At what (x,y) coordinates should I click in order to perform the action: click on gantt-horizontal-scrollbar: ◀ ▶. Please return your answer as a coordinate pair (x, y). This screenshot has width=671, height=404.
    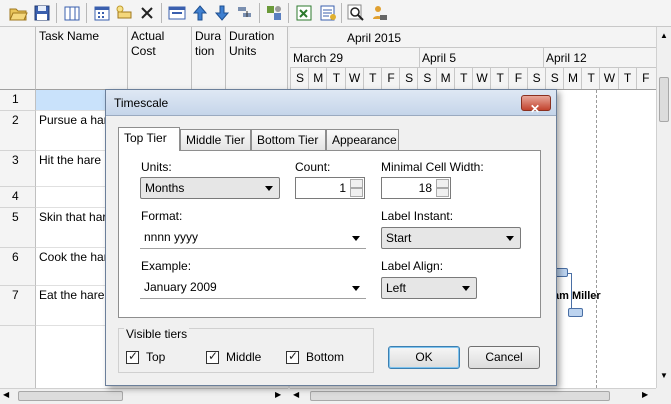
    Looking at the image, I should click on (473, 396).